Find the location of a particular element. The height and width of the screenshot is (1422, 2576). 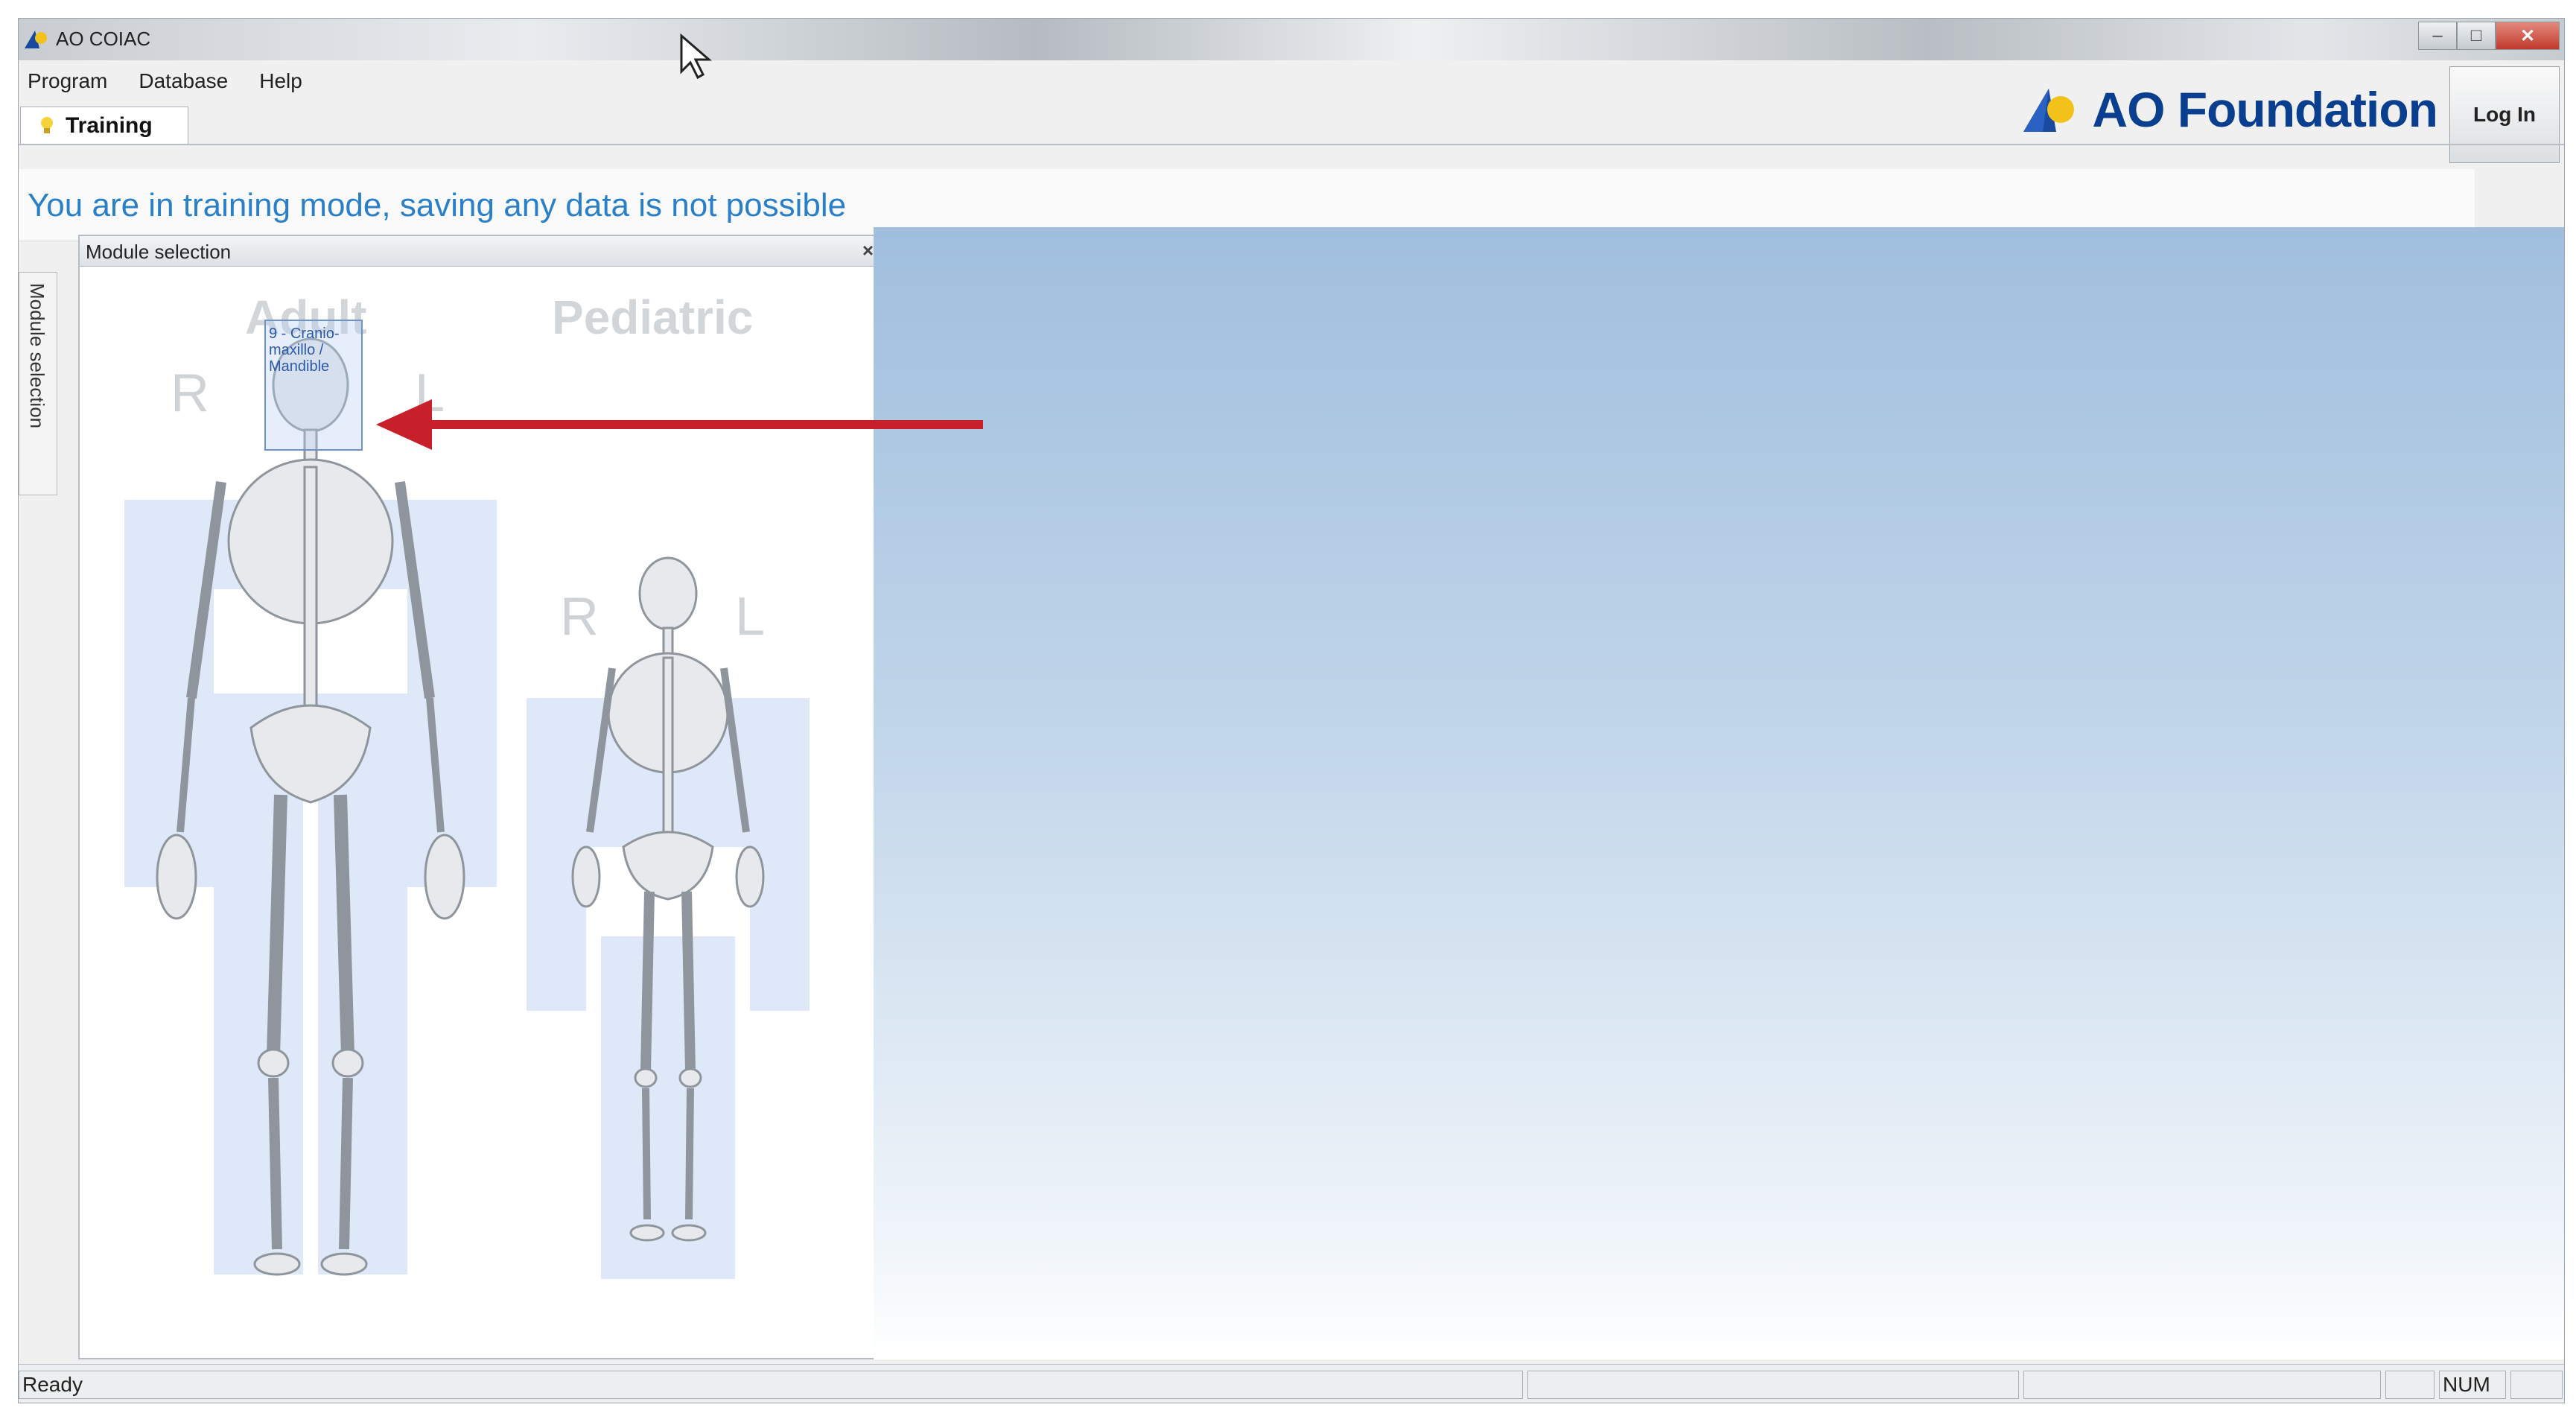

ao-logo-mark-icon is located at coordinates (2049, 110).